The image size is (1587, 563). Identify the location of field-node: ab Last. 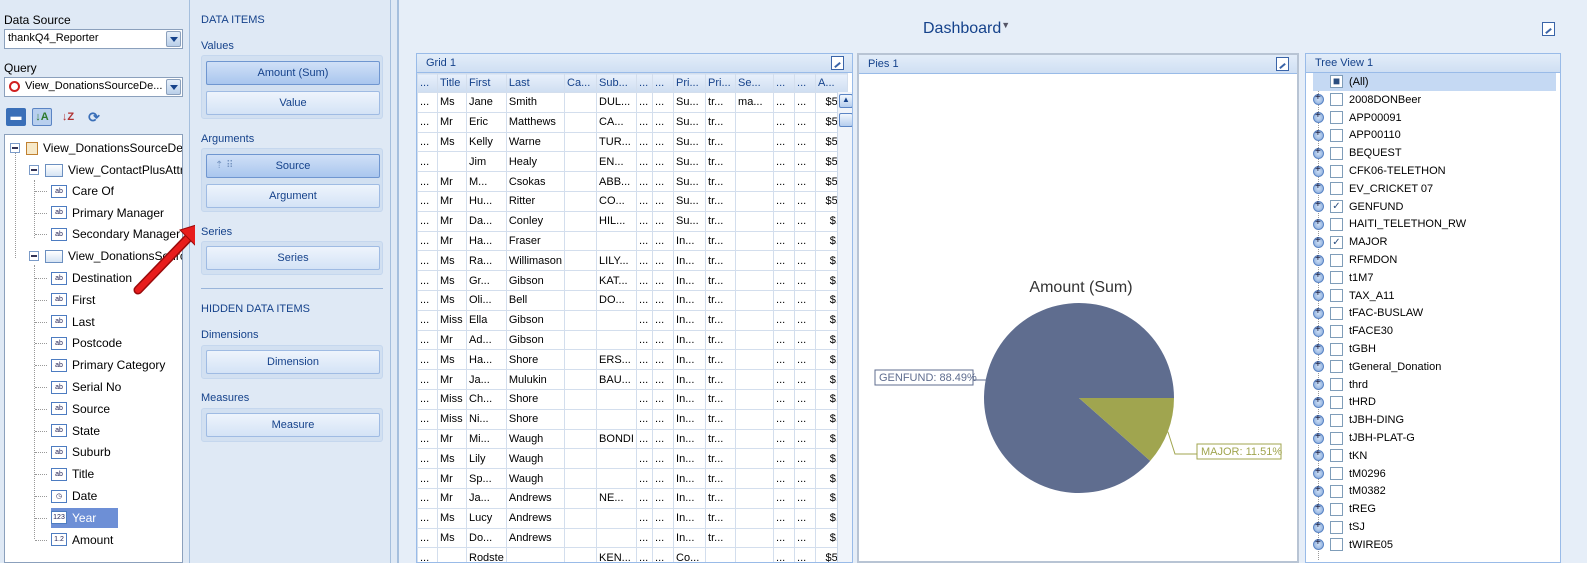
(73, 322).